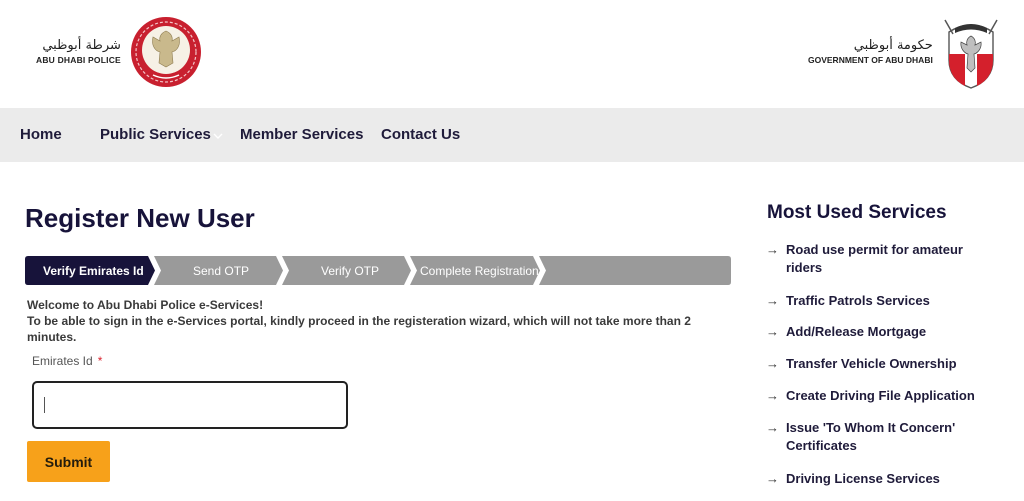 Image resolution: width=1024 pixels, height=501 pixels. What do you see at coordinates (420, 134) in the screenshot?
I see `nav-contact-us: Contact Us` at bounding box center [420, 134].